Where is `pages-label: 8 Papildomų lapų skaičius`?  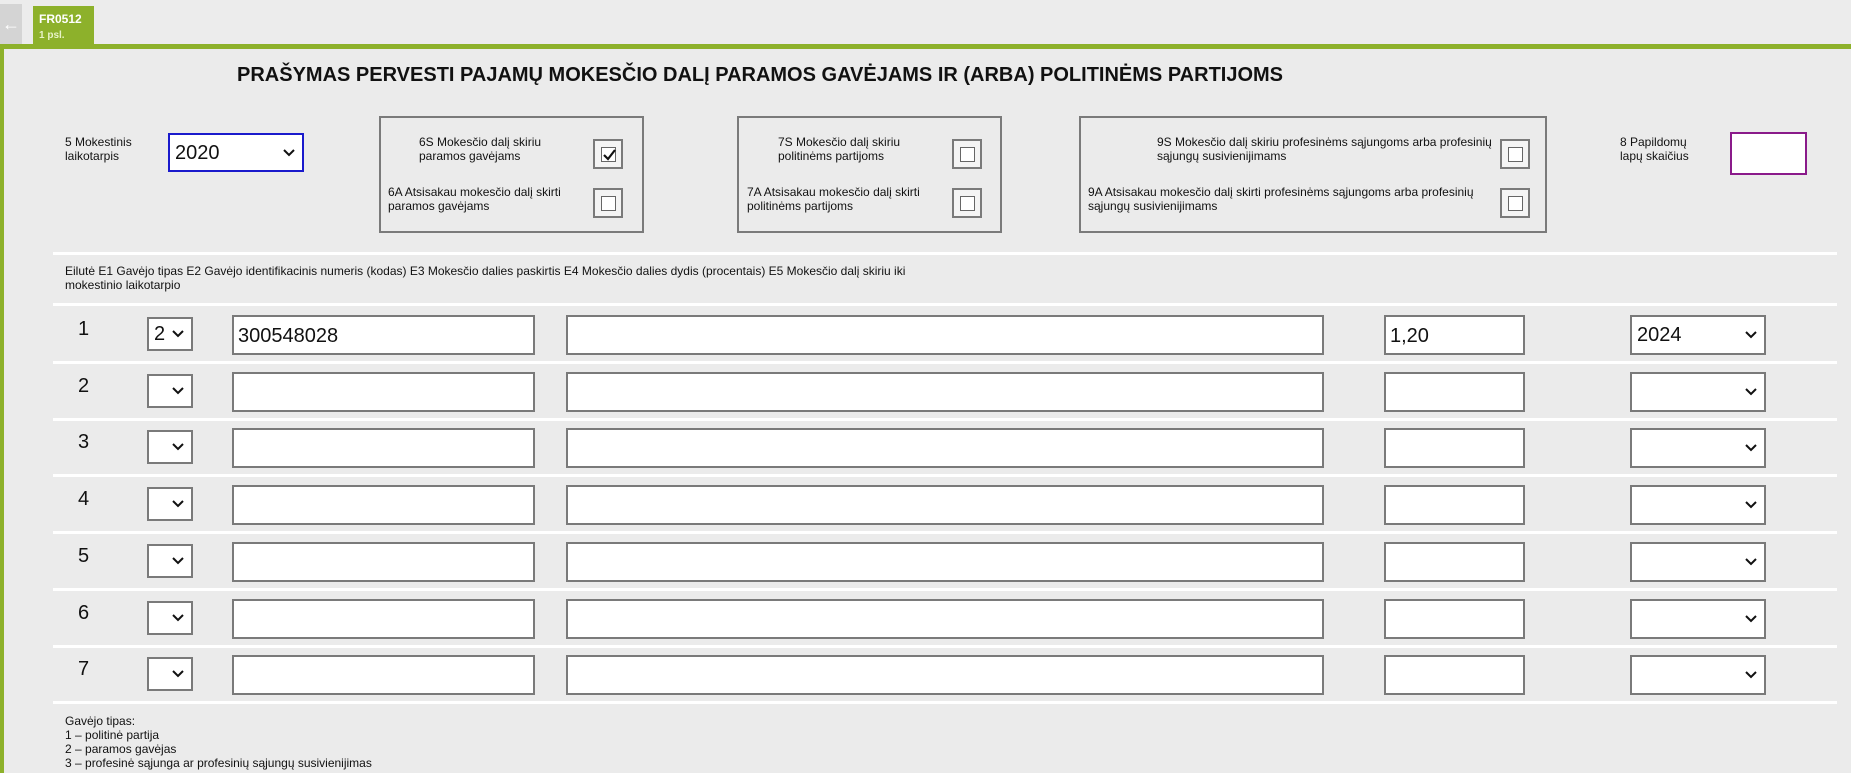 pages-label: 8 Papildomų lapų skaičius is located at coordinates (1654, 149).